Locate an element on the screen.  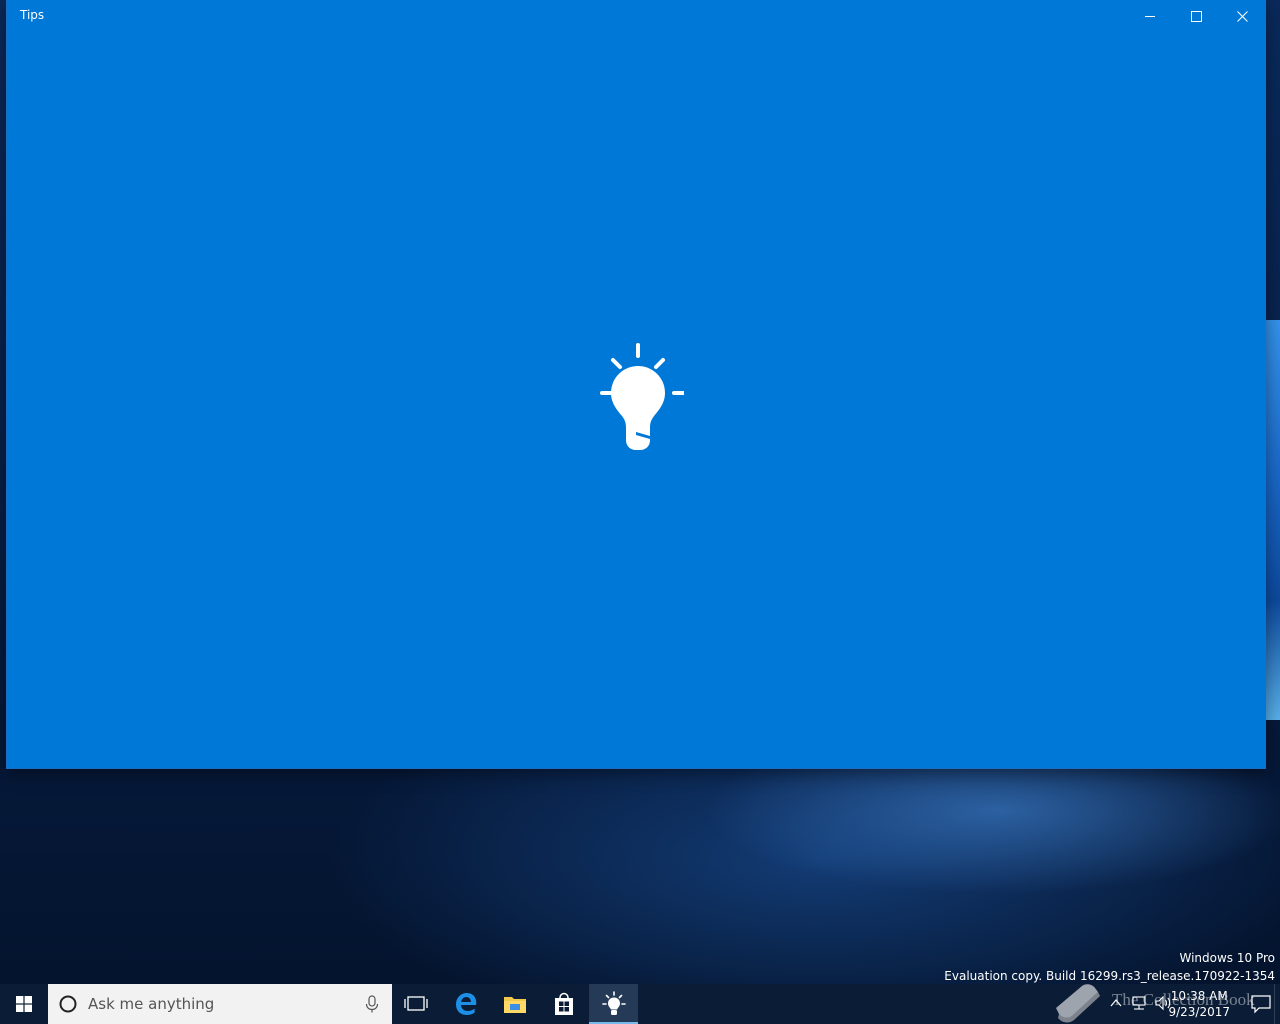
search-placeholder: Ask me anything is located at coordinates (151, 1004).